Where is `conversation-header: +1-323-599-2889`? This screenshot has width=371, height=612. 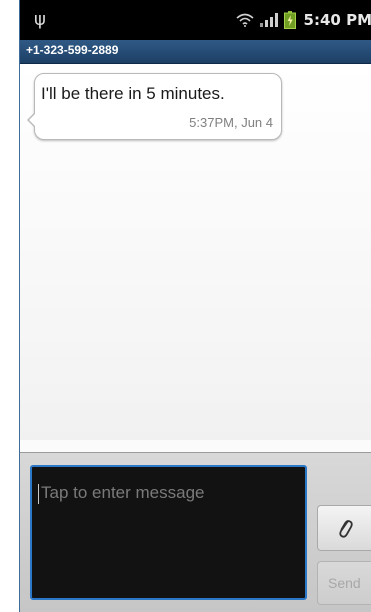 conversation-header: +1-323-599-2889 is located at coordinates (195, 52).